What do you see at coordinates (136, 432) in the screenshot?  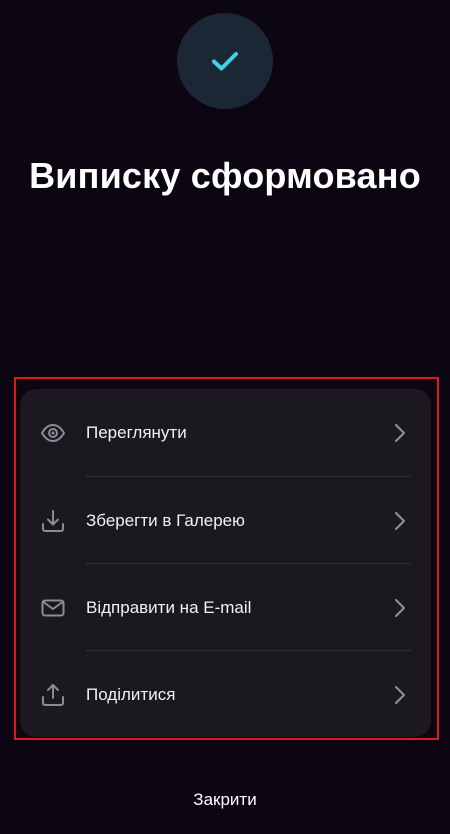 I see `action-view-label: Переглянути` at bounding box center [136, 432].